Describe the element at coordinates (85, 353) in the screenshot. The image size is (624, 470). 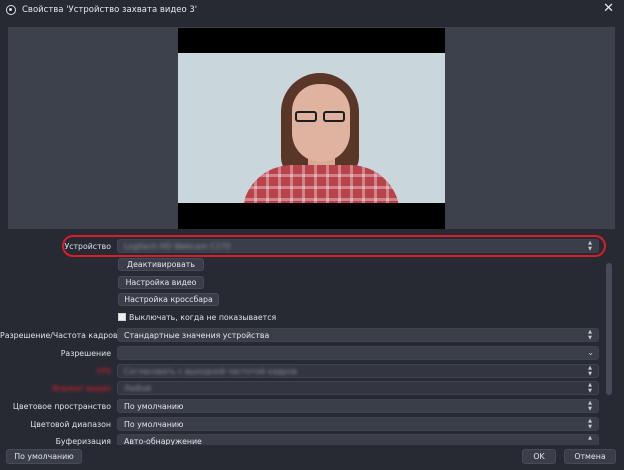
I see `resolution-label: Разрешение` at that location.